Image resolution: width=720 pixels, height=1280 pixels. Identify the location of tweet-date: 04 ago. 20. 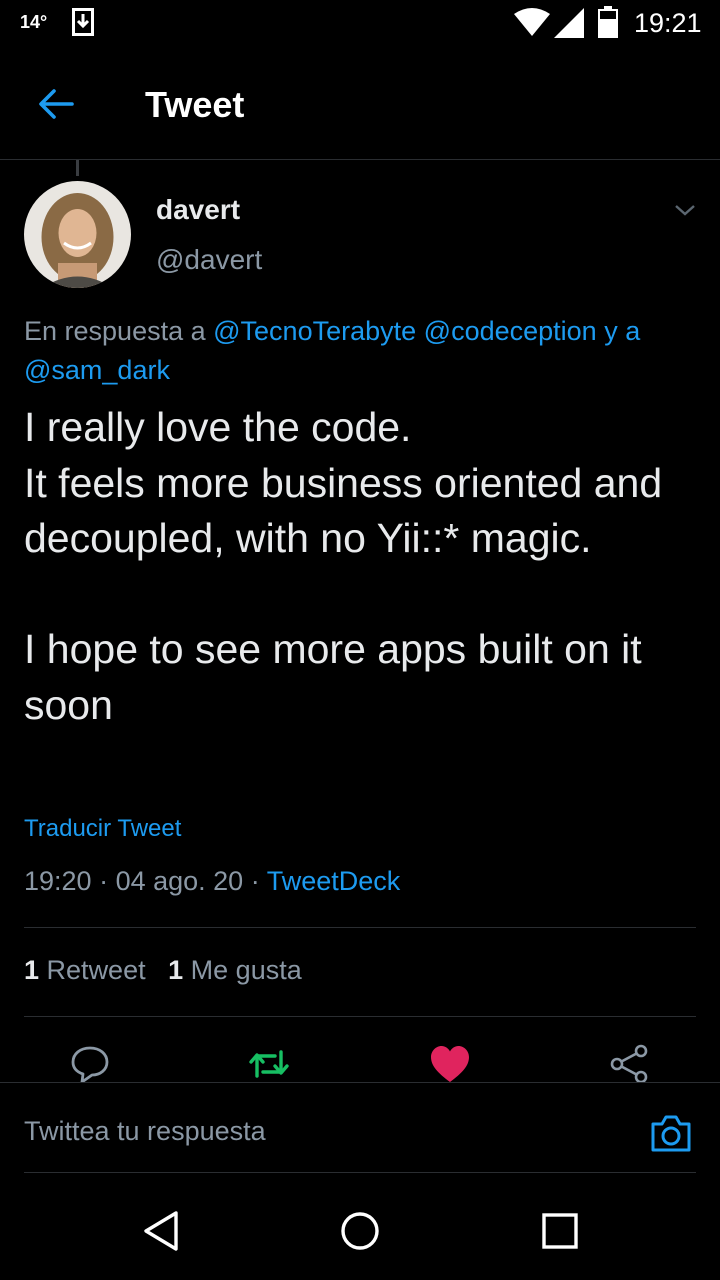
(179, 881).